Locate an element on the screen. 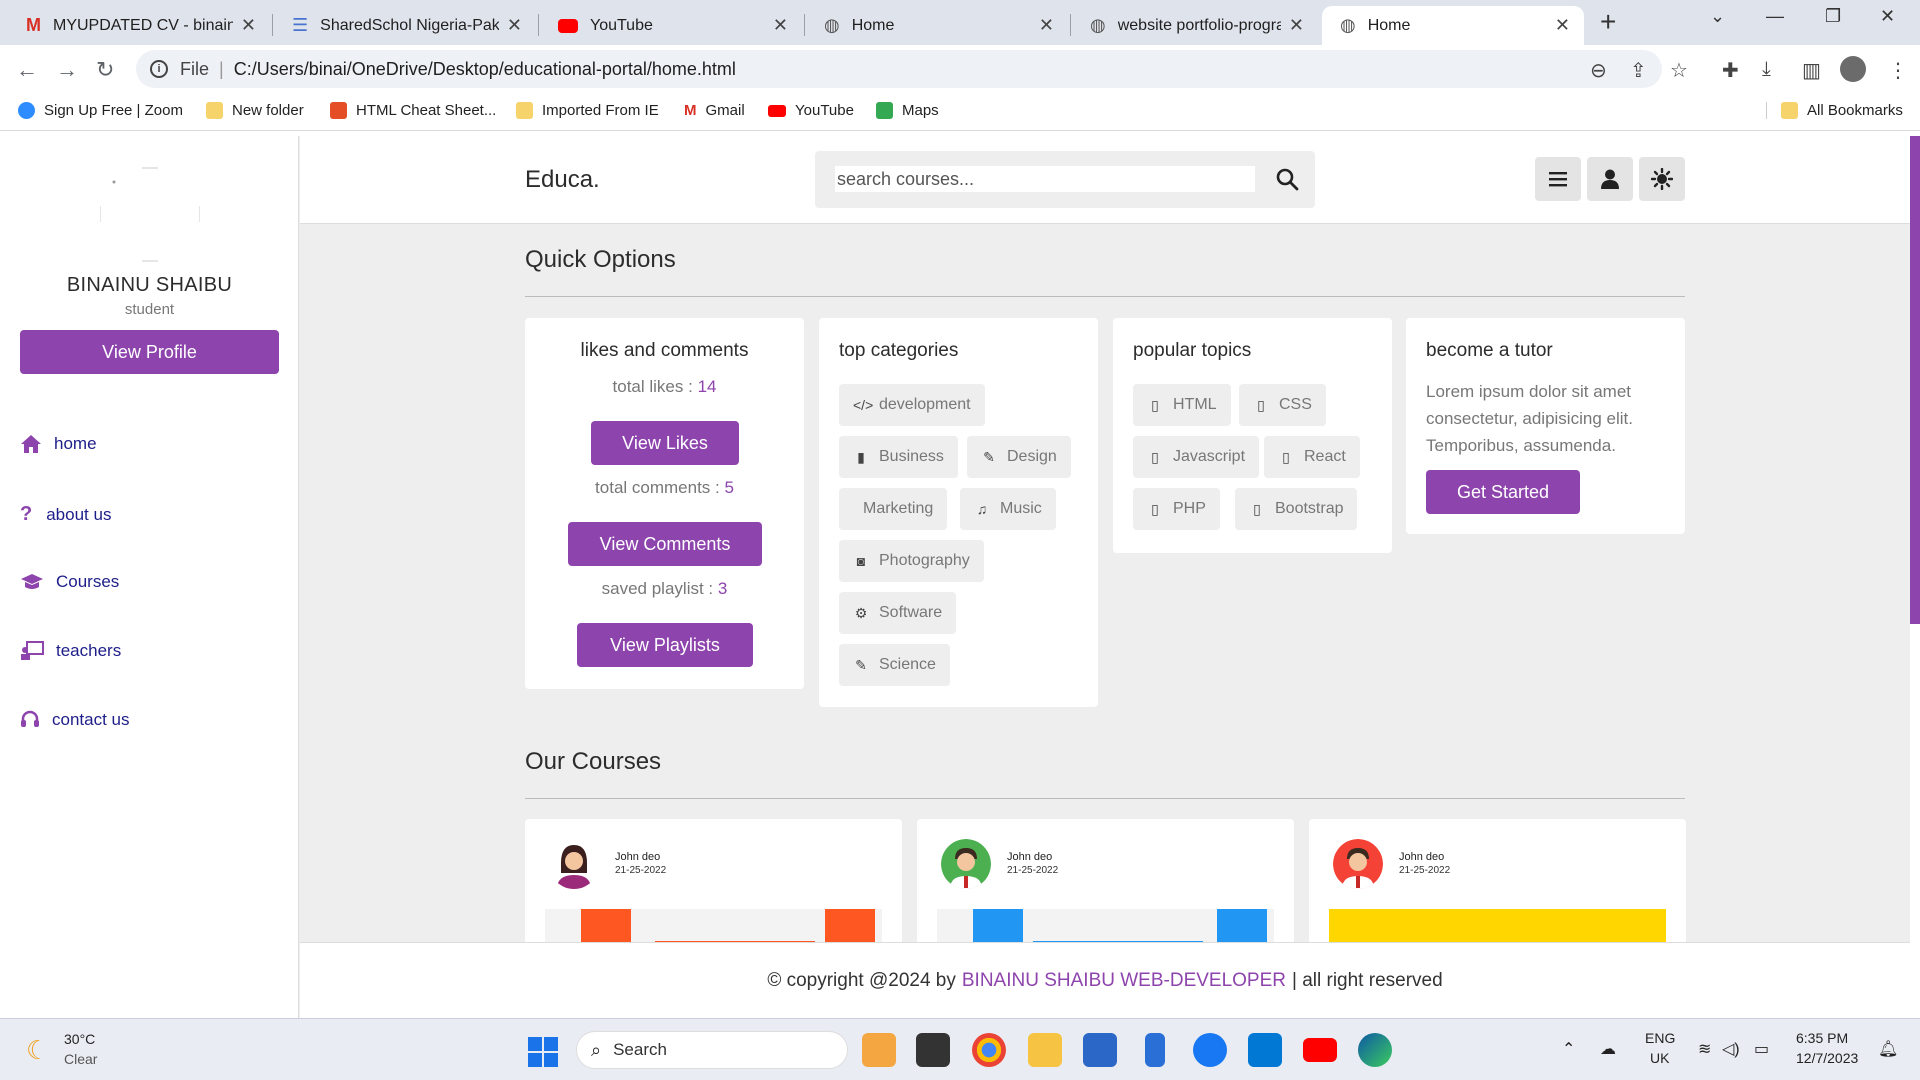 Image resolution: width=1920 pixels, height=1080 pixels. bolt-app-icon is located at coordinates (1155, 1050).